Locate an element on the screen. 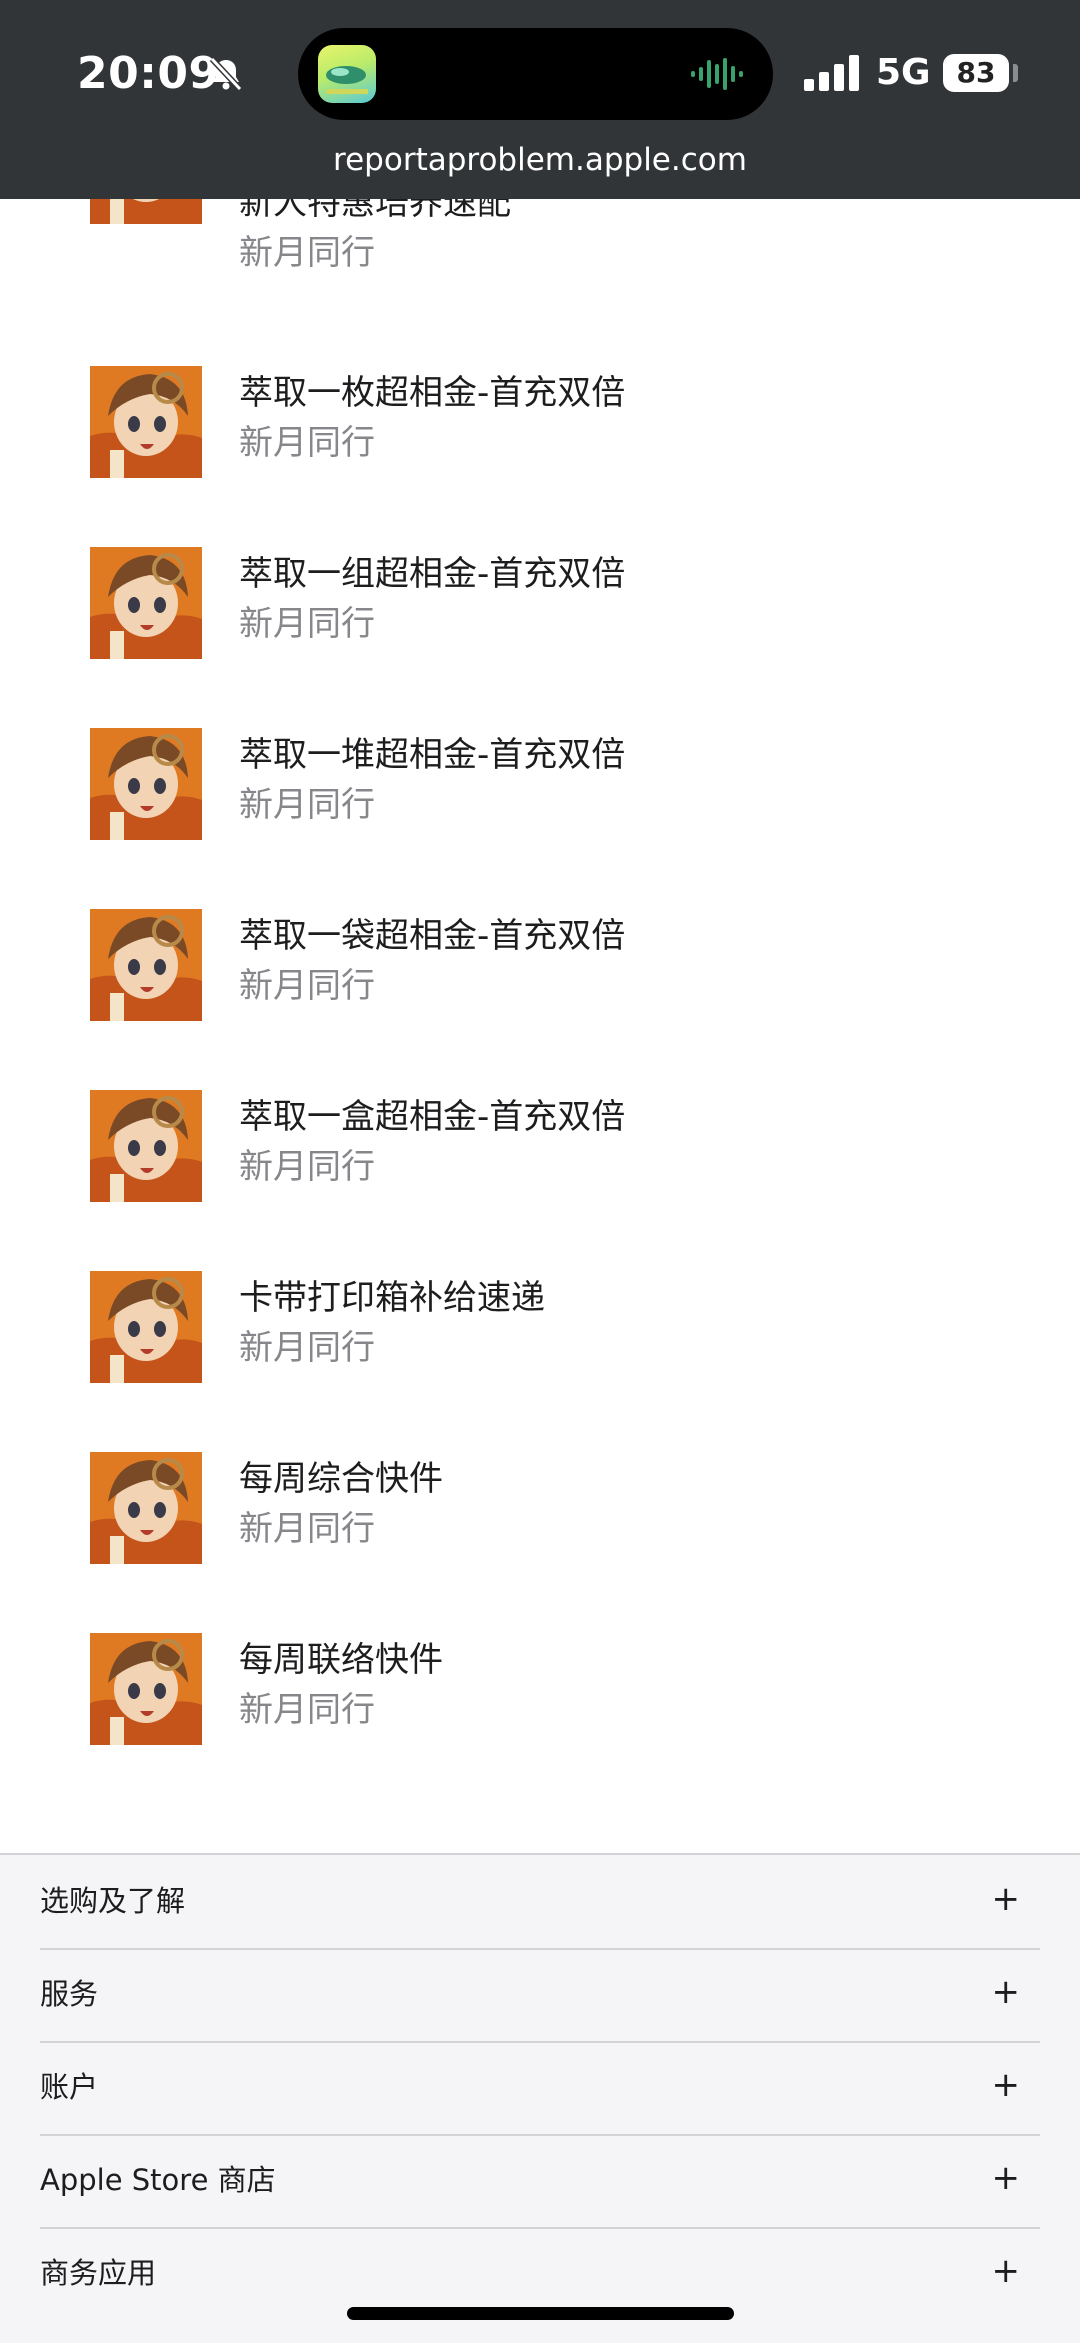 The image size is (1080, 2343). purchase-item: 每周联络快件 新月同行 is located at coordinates (540, 1689).